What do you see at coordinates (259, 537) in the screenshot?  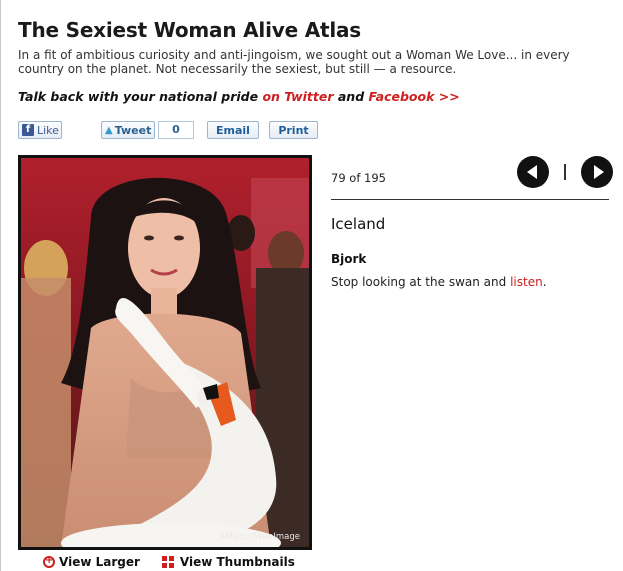 I see `photo-credit: KMazur/WireImage` at bounding box center [259, 537].